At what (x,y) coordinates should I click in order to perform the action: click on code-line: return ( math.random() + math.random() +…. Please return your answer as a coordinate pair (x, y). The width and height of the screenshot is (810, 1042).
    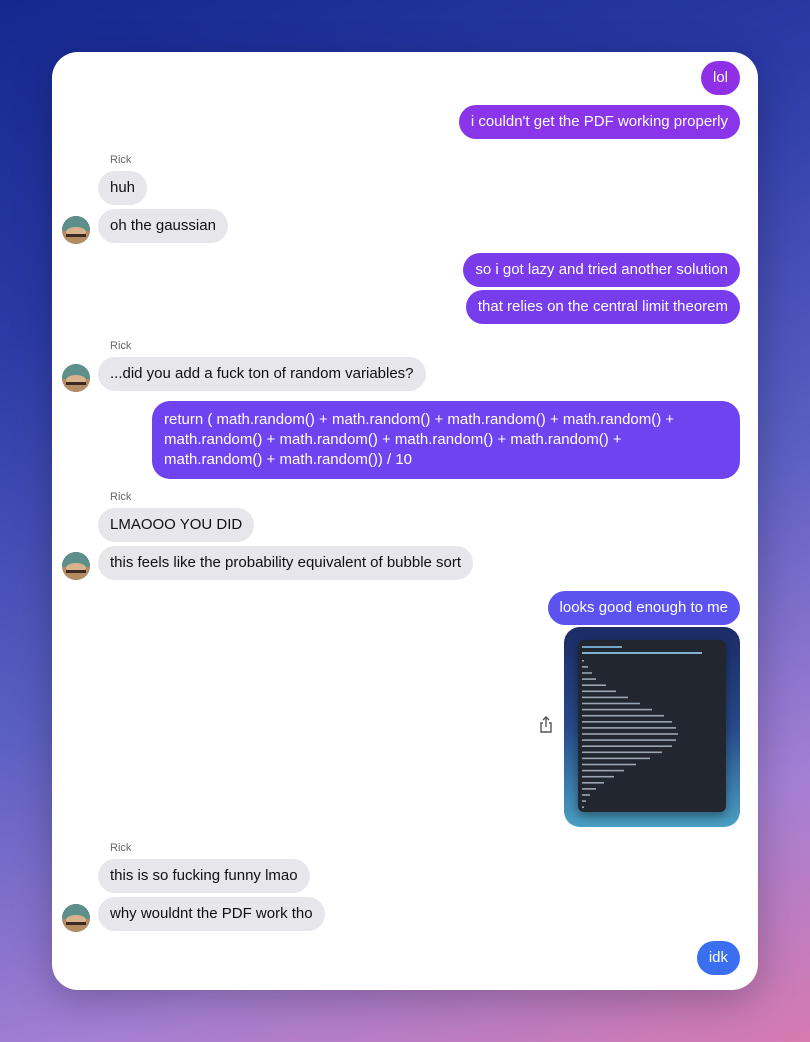
    Looking at the image, I should click on (419, 419).